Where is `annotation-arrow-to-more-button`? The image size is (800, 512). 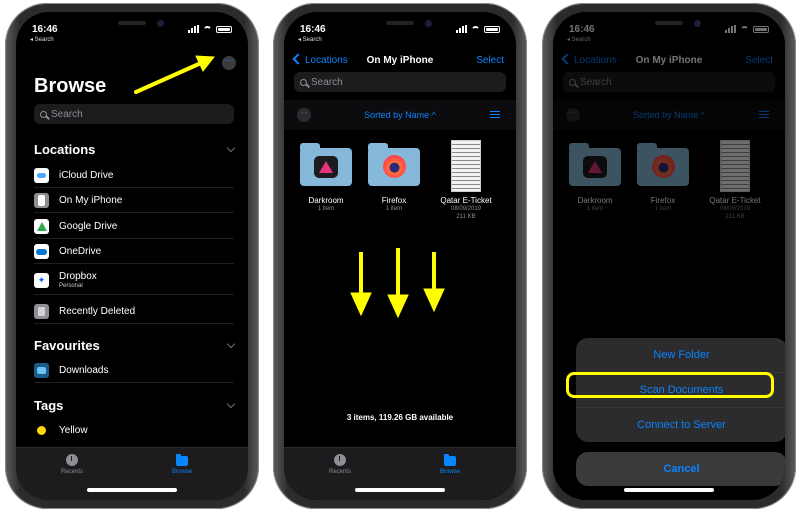
annotation-arrow-to-more-button is located at coordinates (174, 74).